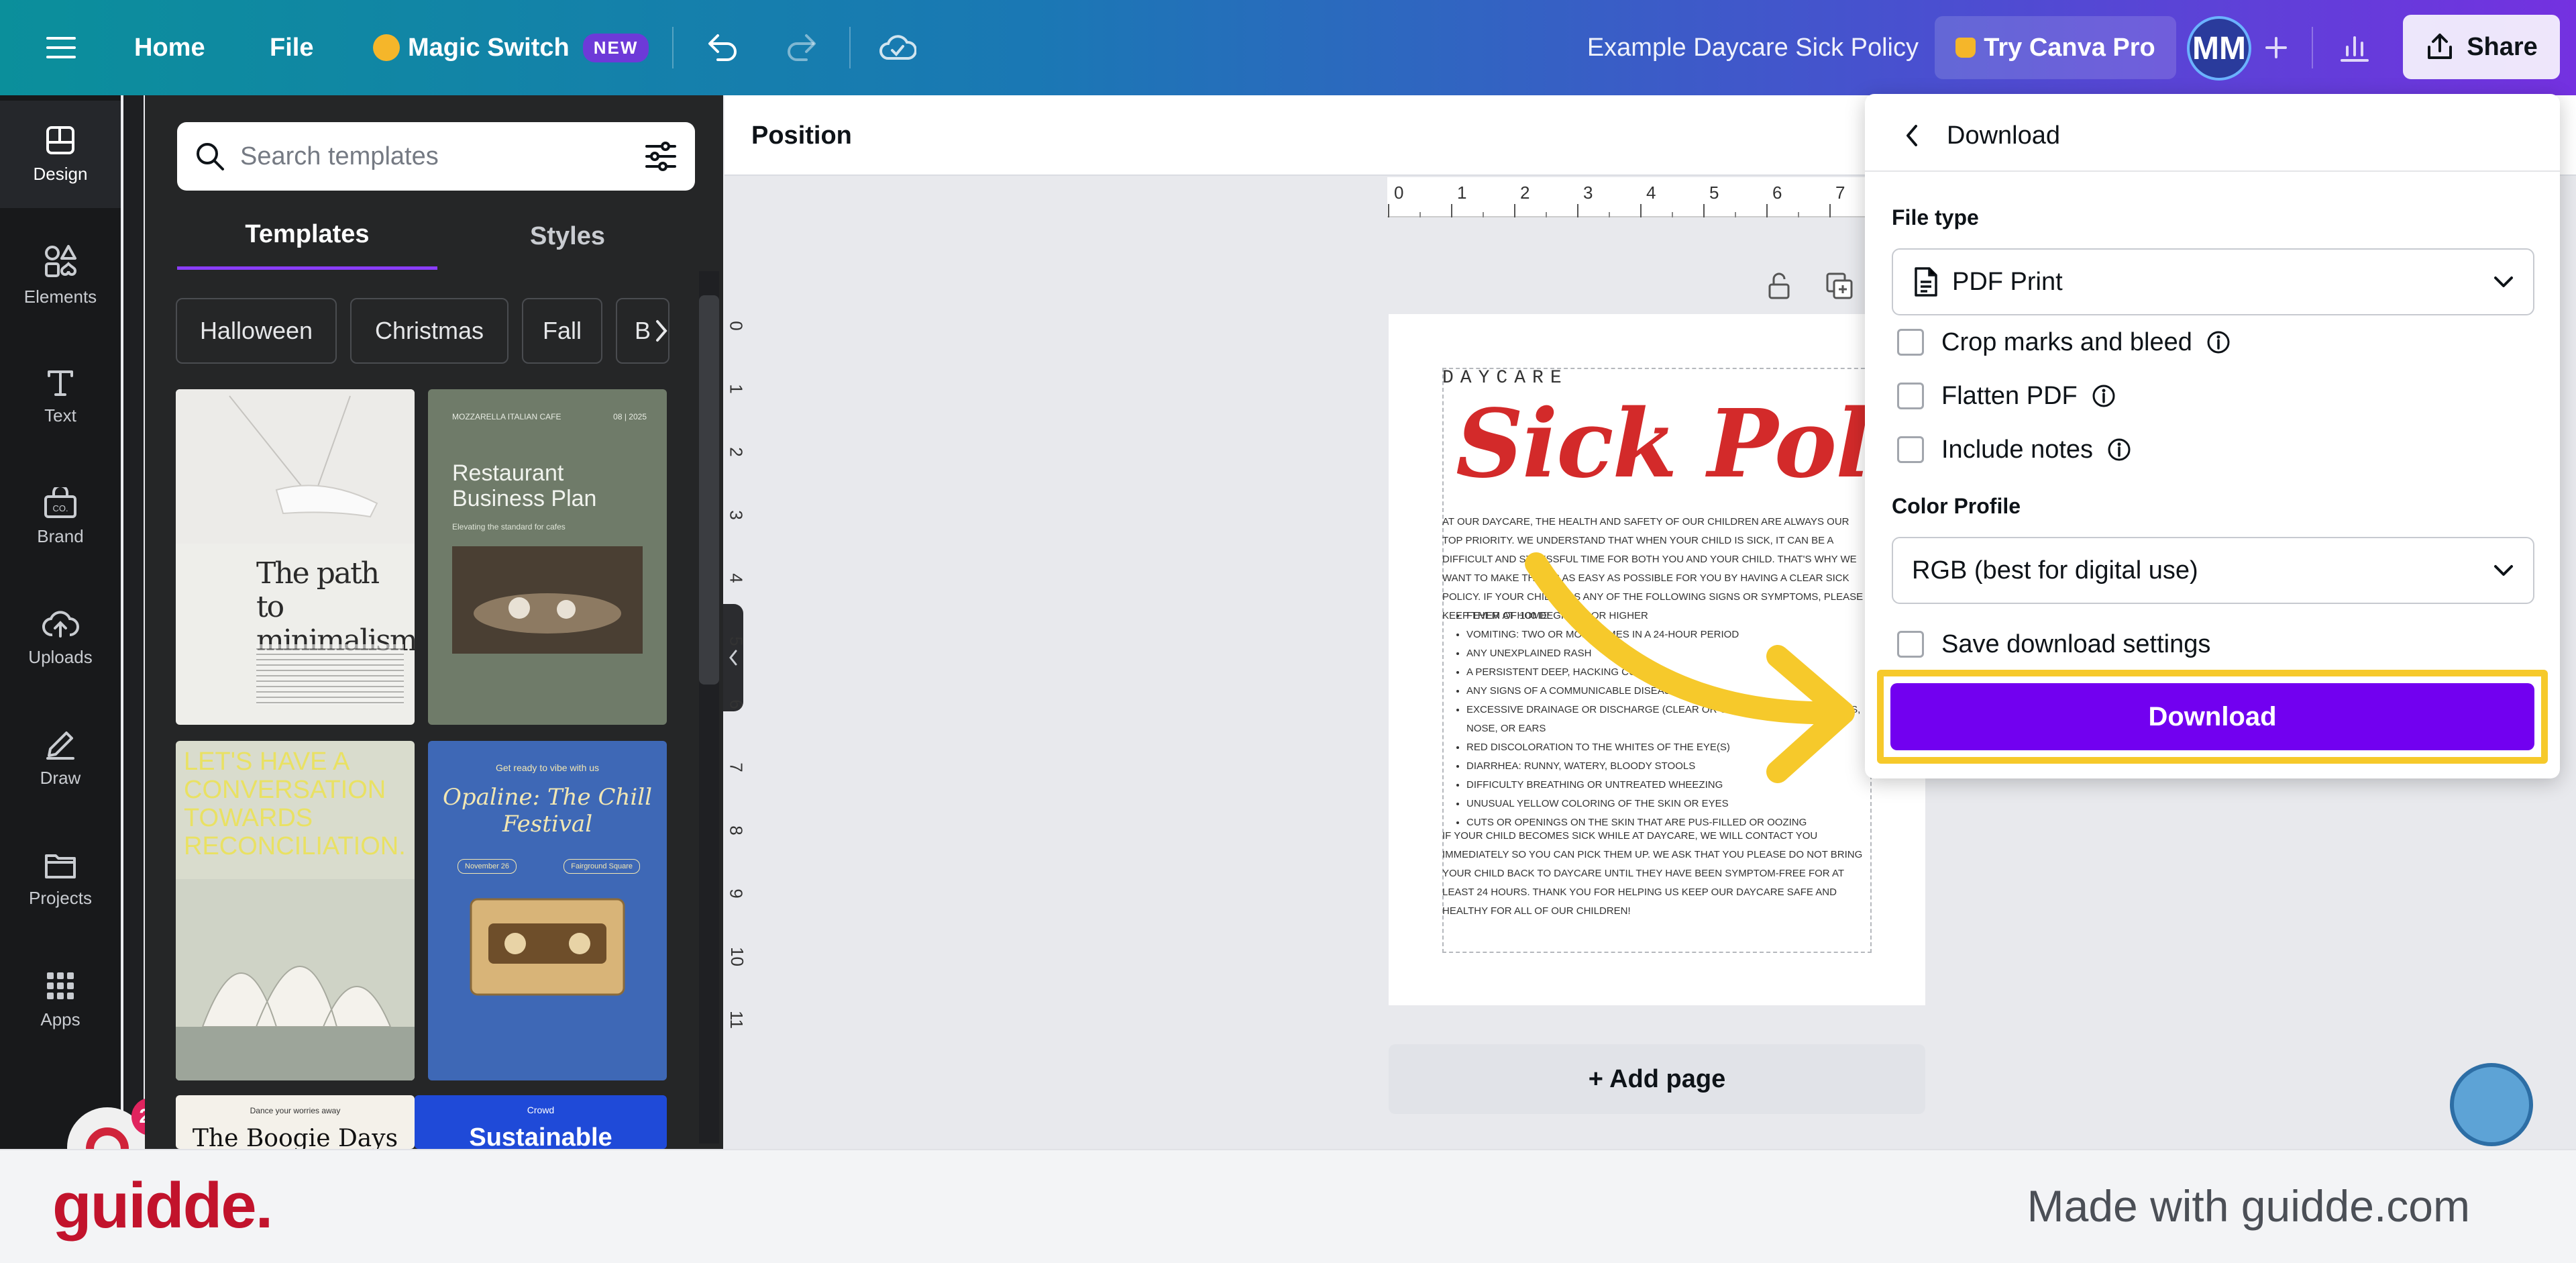 The height and width of the screenshot is (1263, 2576). What do you see at coordinates (562, 331) in the screenshot?
I see `chip-fall: Fall` at bounding box center [562, 331].